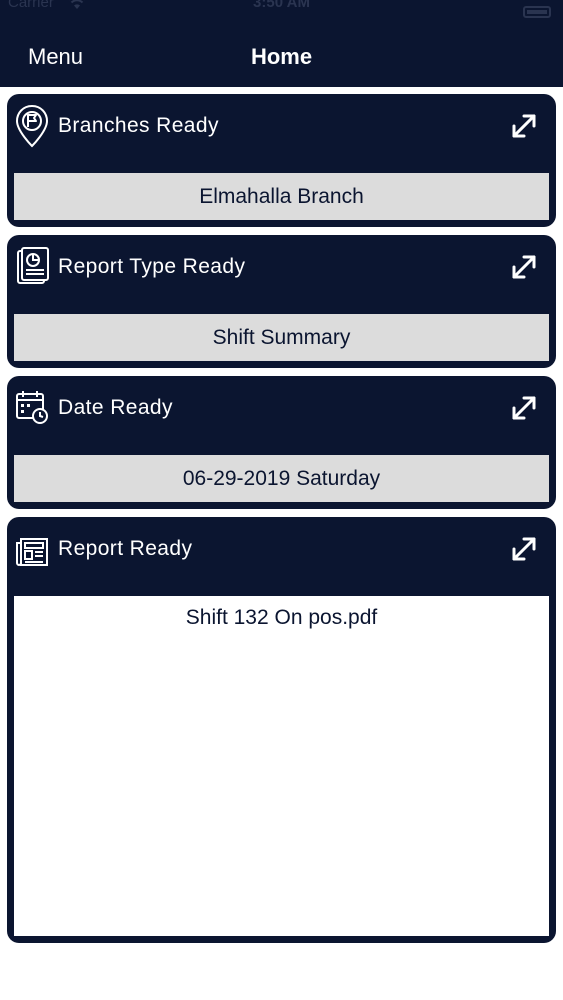 The width and height of the screenshot is (563, 1000). I want to click on status-time: 3:50 AM, so click(281, 5).